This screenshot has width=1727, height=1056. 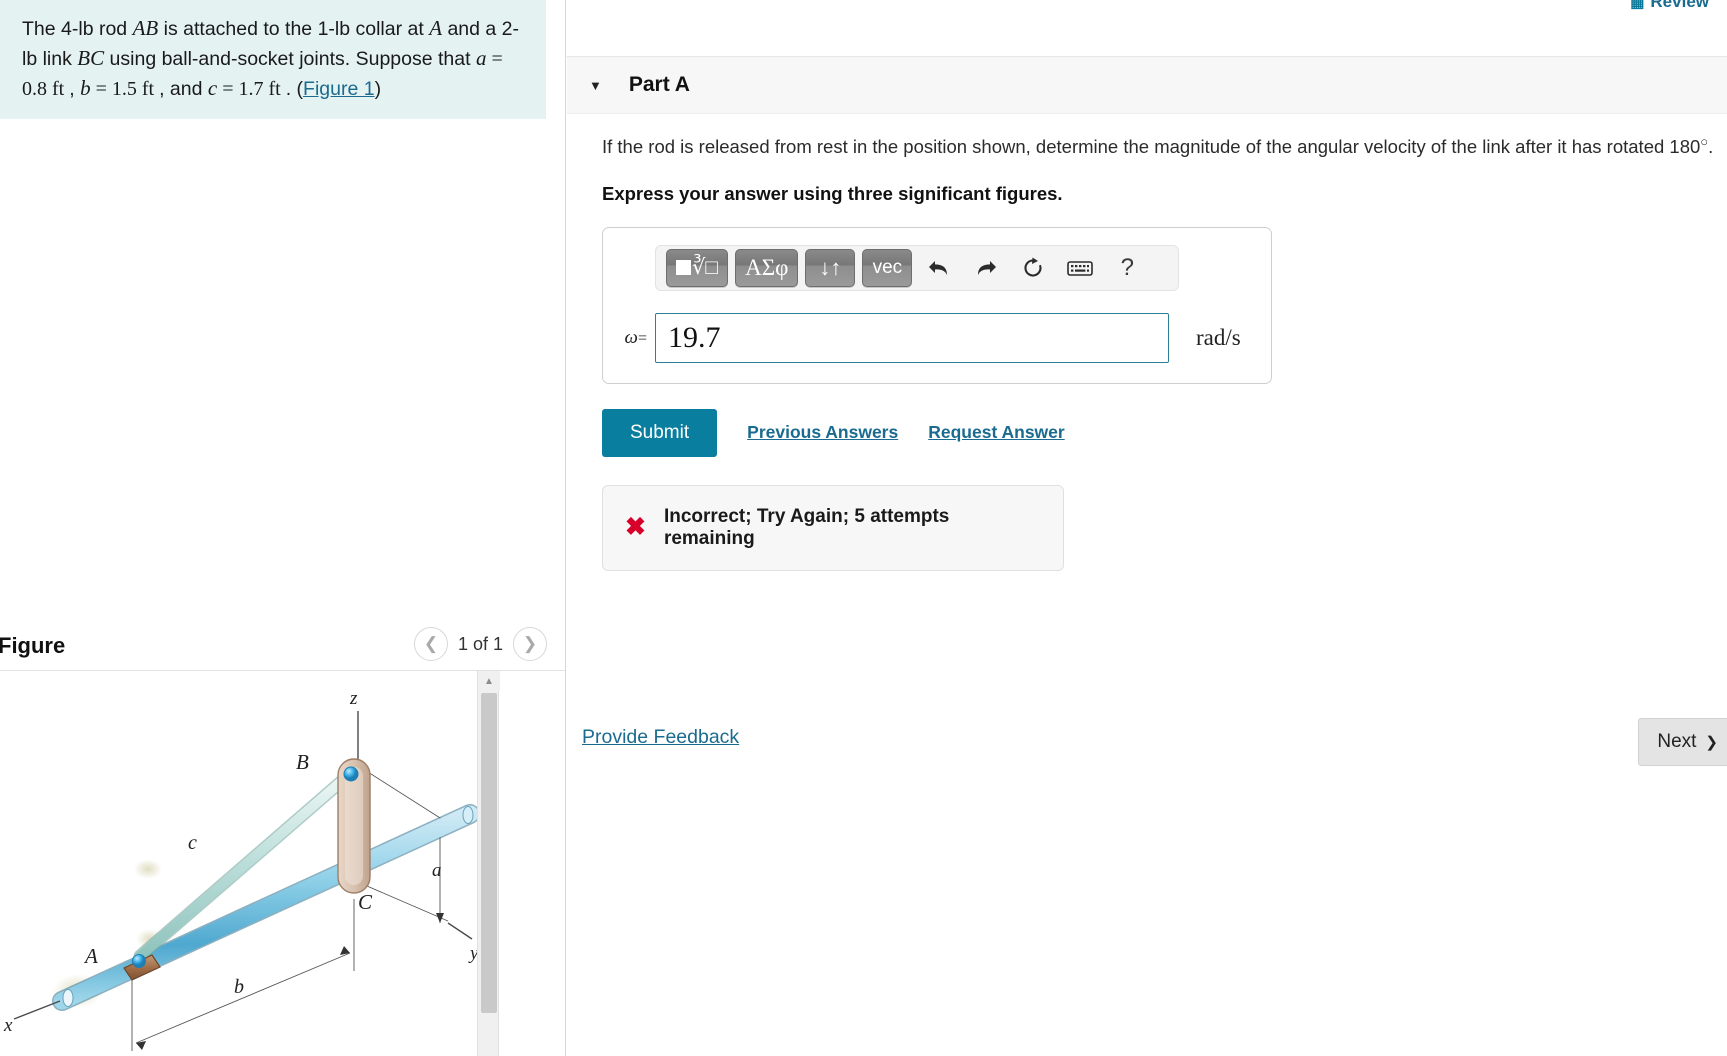 What do you see at coordinates (635, 527) in the screenshot?
I see `x-mark-icon: ✖` at bounding box center [635, 527].